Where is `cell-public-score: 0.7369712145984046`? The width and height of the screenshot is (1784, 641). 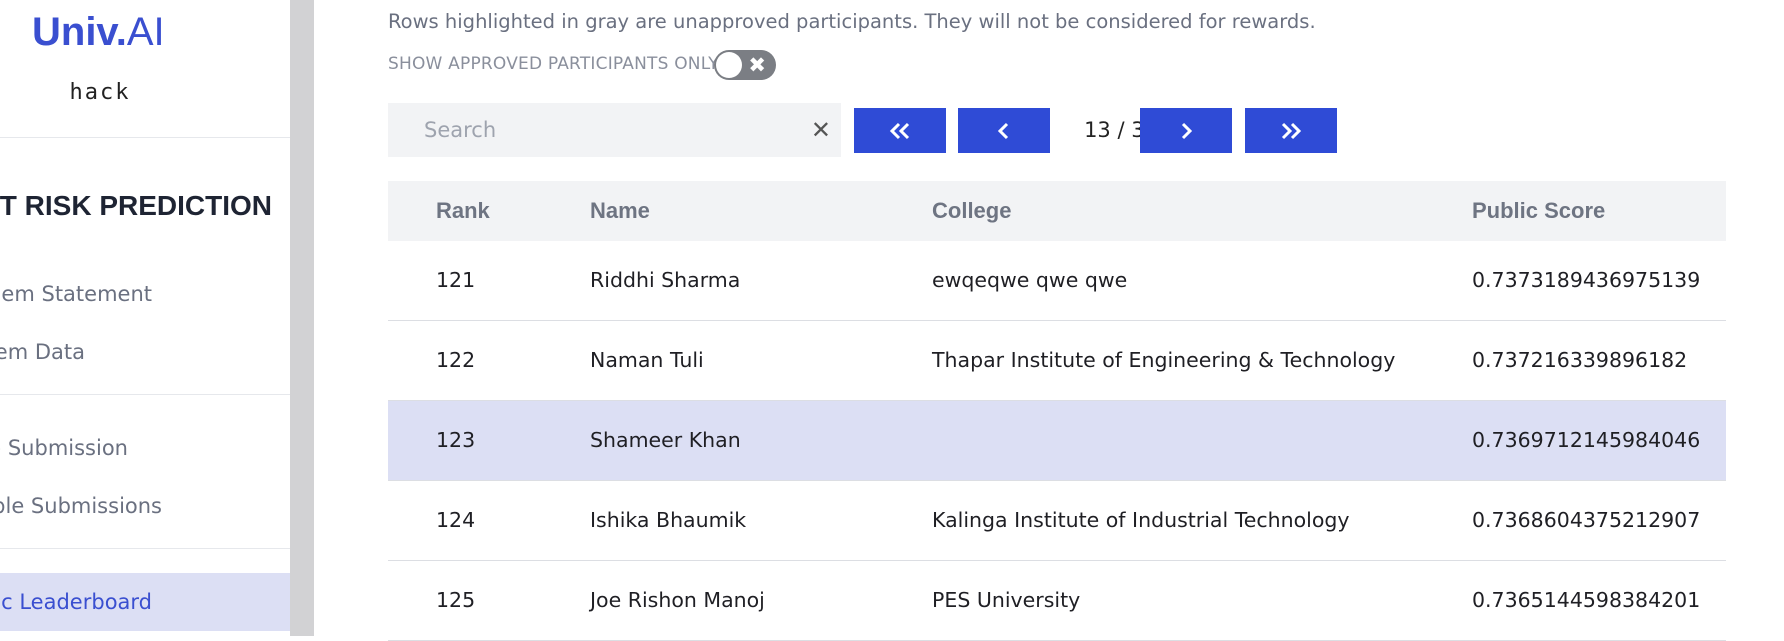
cell-public-score: 0.7369712145984046 is located at coordinates (1586, 440).